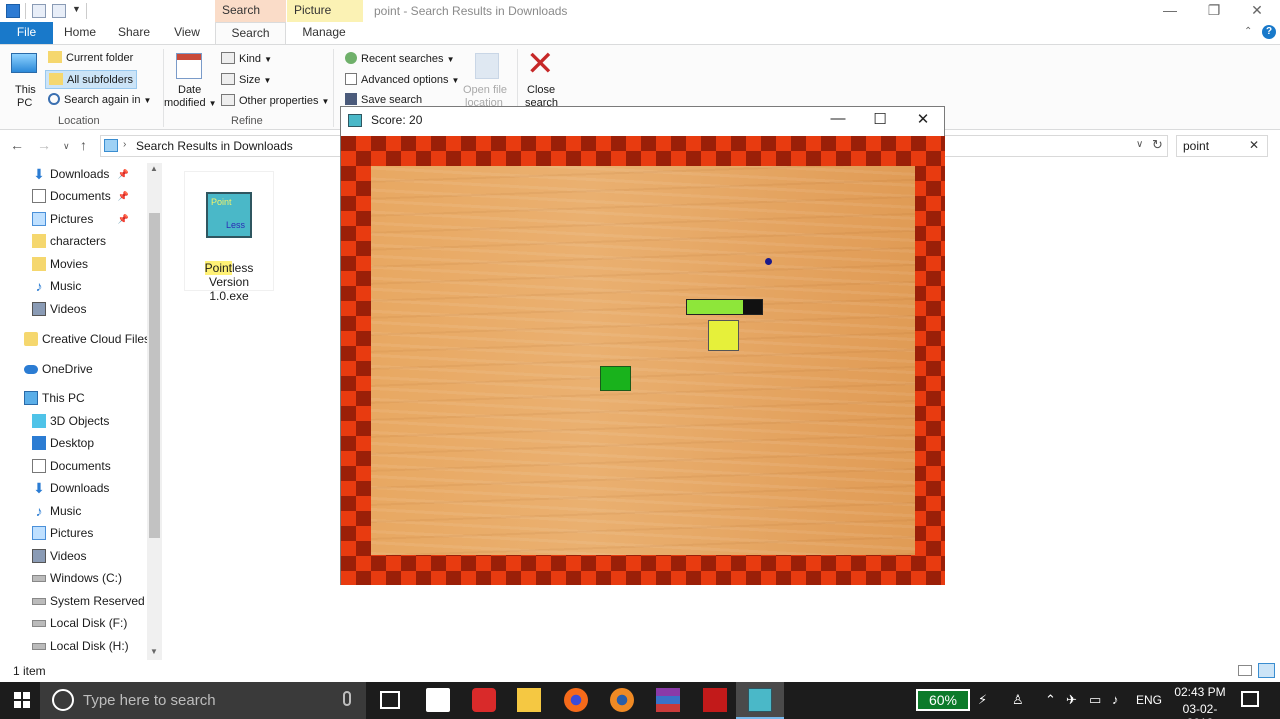  I want to click on network-icon: ✈, so click(1071, 700).